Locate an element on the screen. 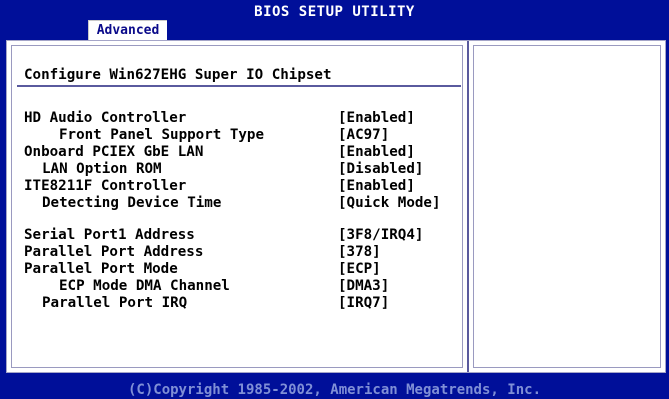  setting-label: Parallel Port Address is located at coordinates (114, 252).